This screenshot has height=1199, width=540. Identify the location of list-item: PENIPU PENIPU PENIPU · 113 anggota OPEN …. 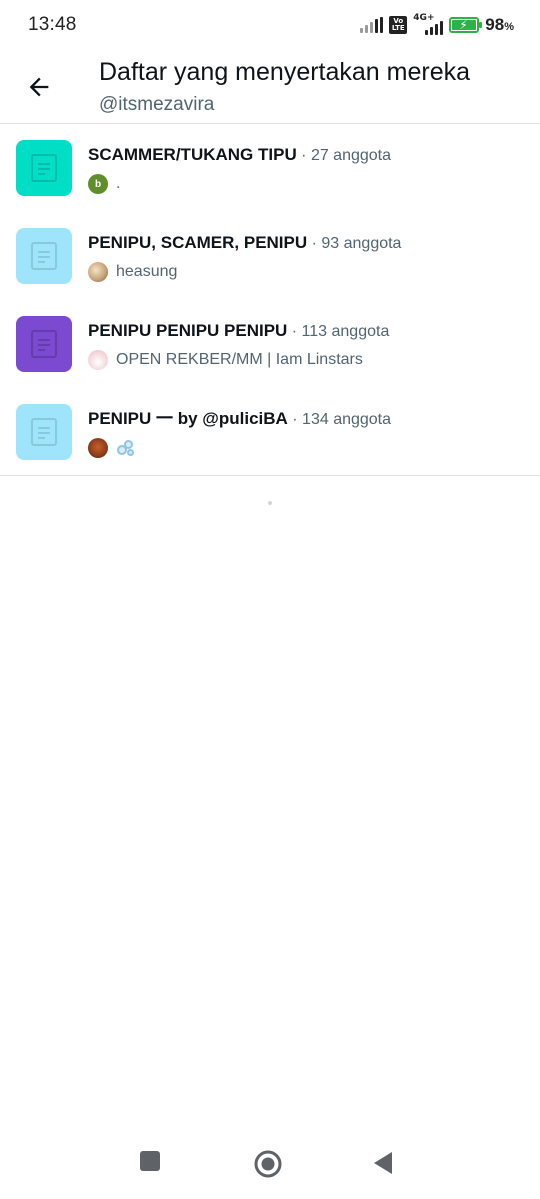
(270, 344).